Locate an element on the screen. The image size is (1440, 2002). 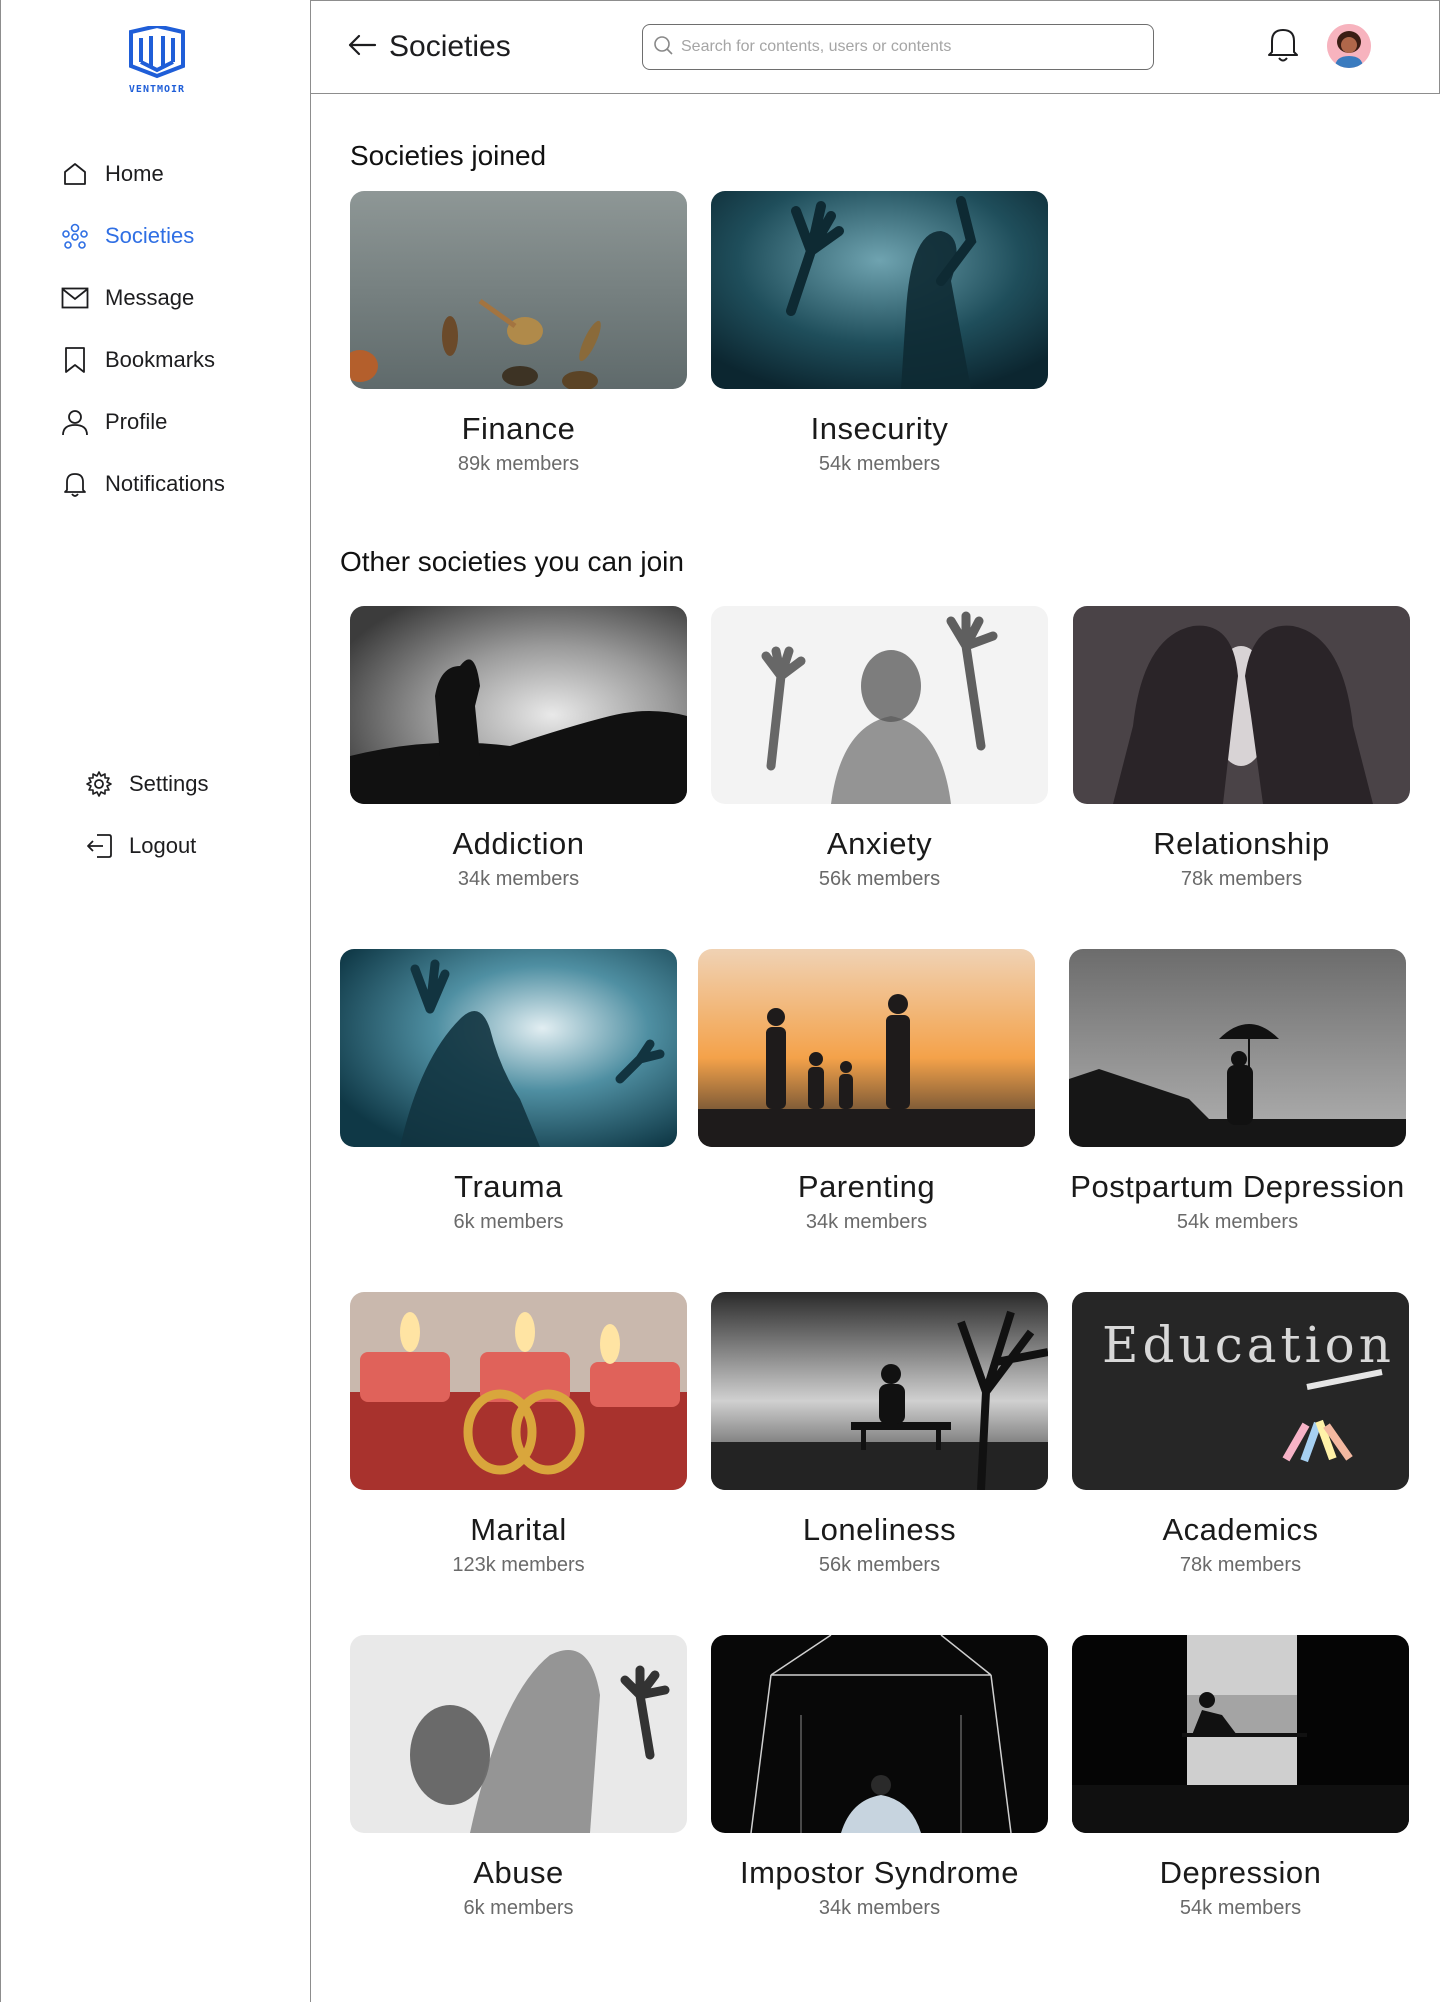
page-title: Societies is located at coordinates (450, 46).